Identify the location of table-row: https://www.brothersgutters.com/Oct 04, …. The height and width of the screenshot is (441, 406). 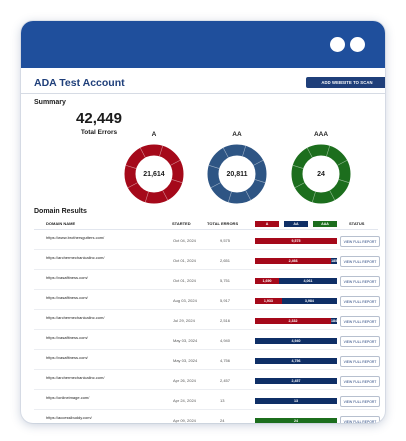
(207, 240).